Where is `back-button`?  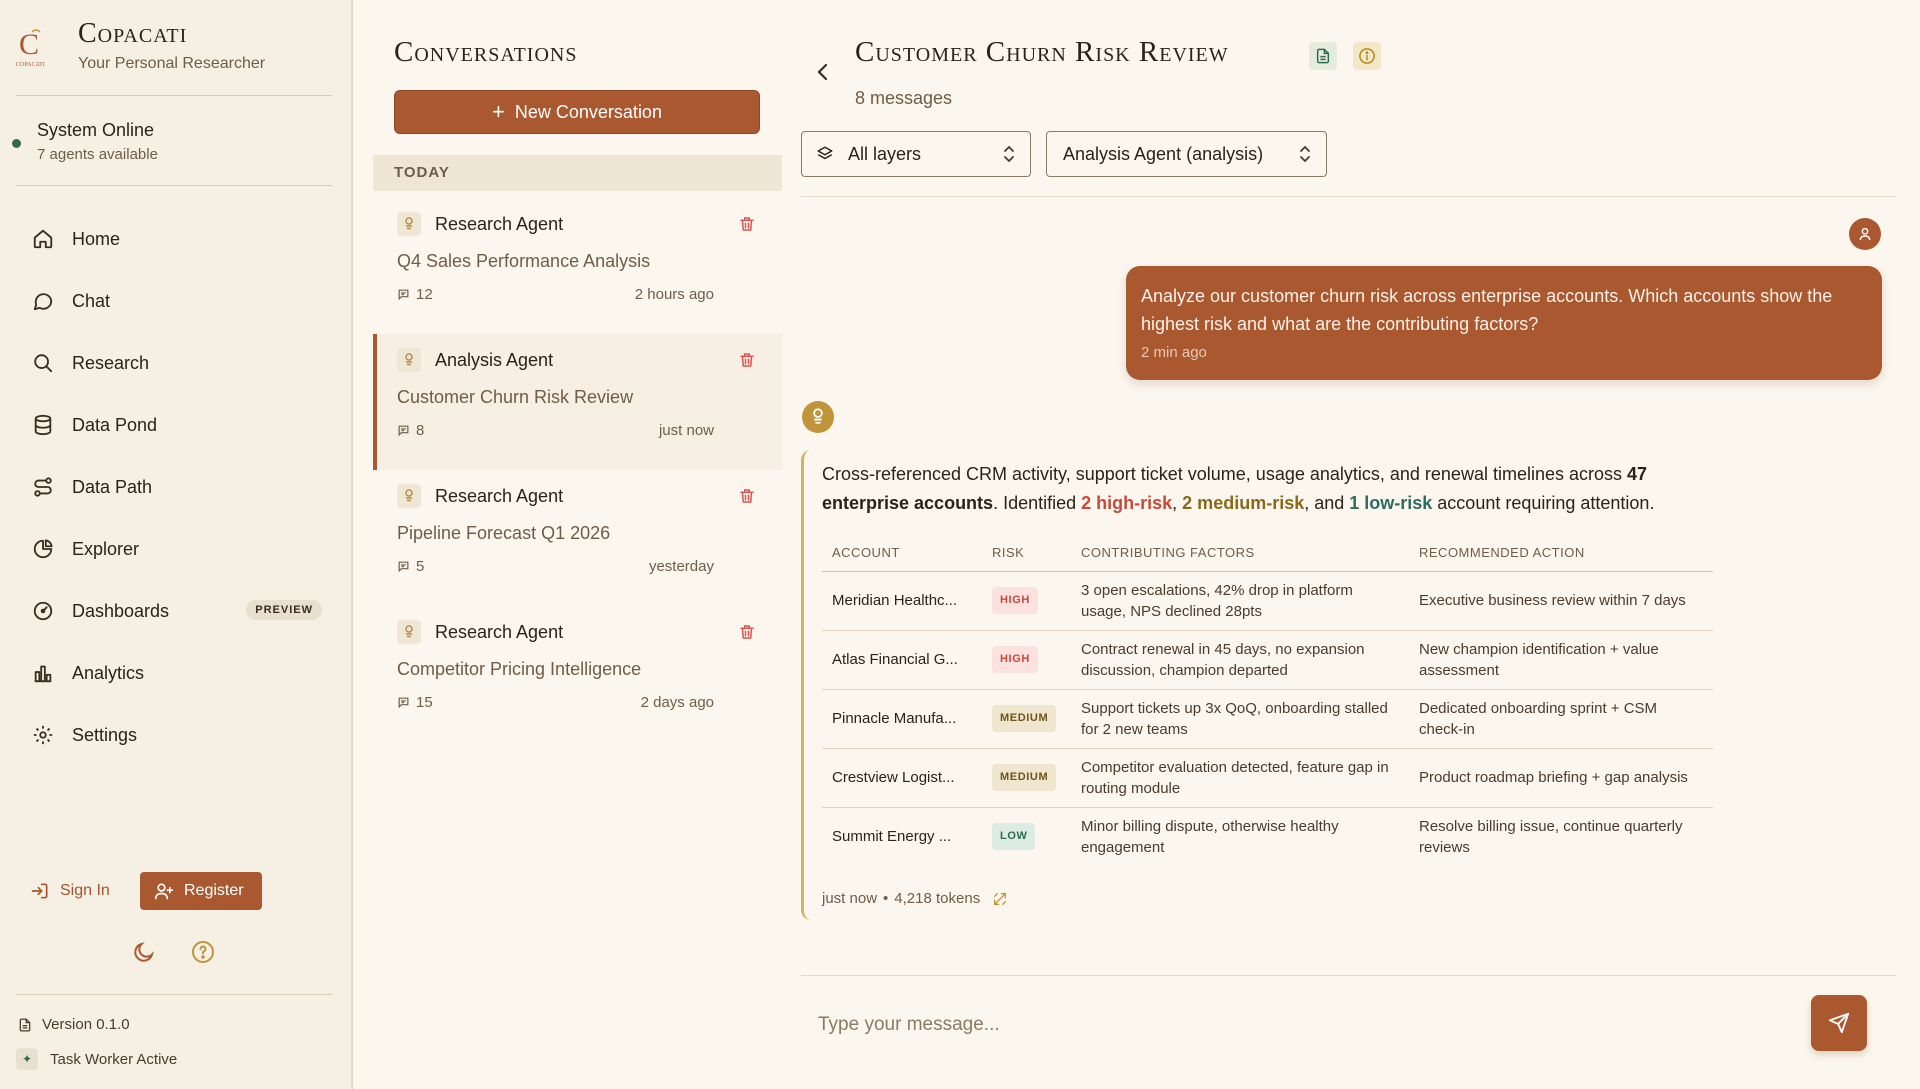 back-button is located at coordinates (823, 72).